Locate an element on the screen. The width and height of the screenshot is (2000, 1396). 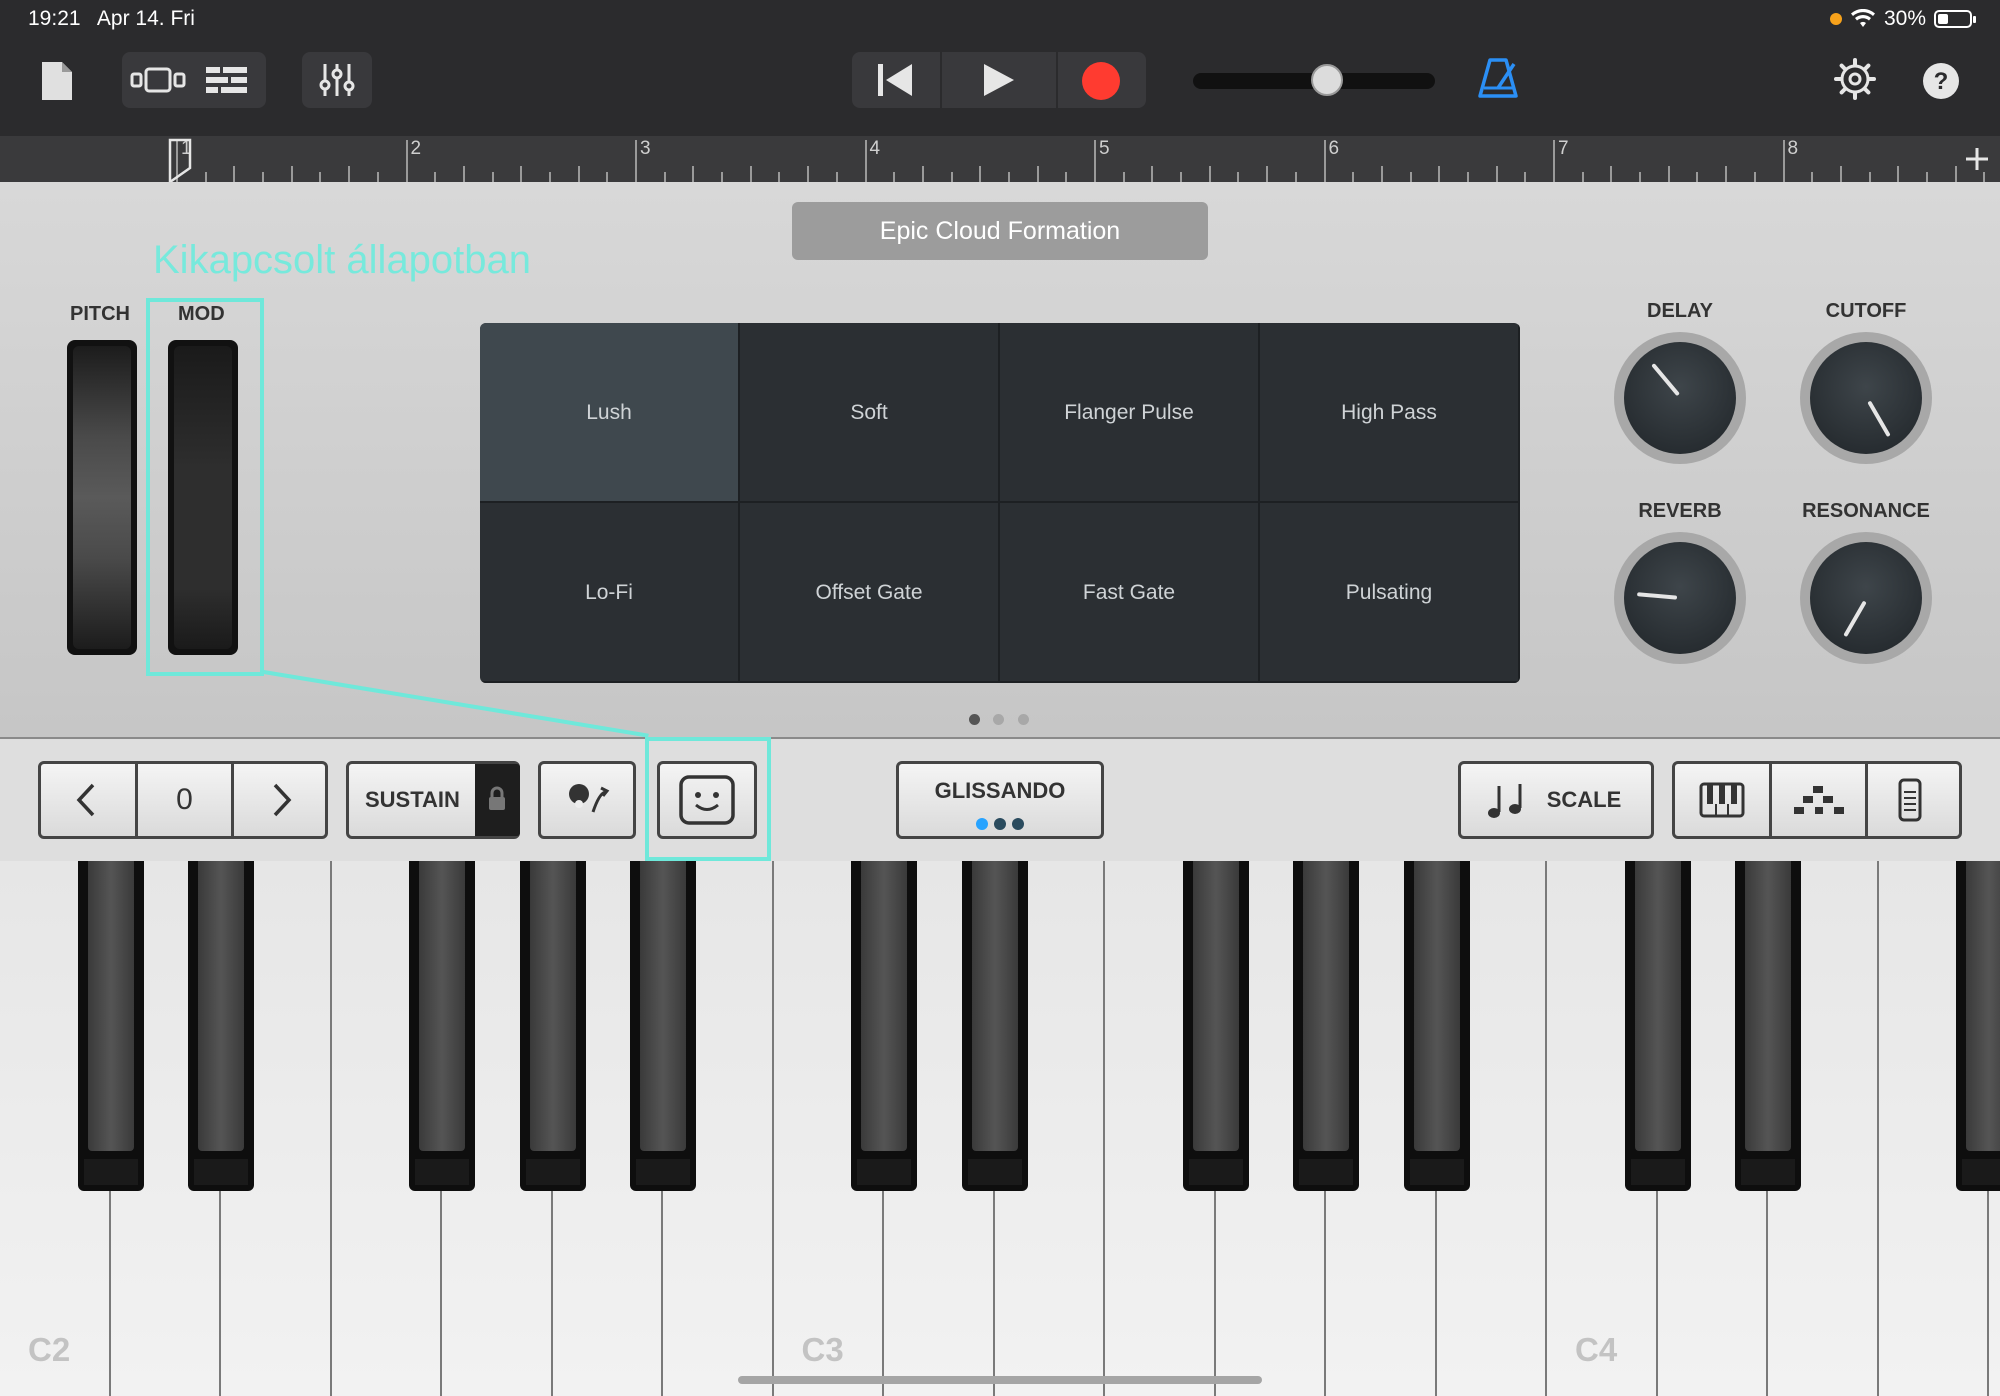
tracks-view-icon is located at coordinates (227, 80).